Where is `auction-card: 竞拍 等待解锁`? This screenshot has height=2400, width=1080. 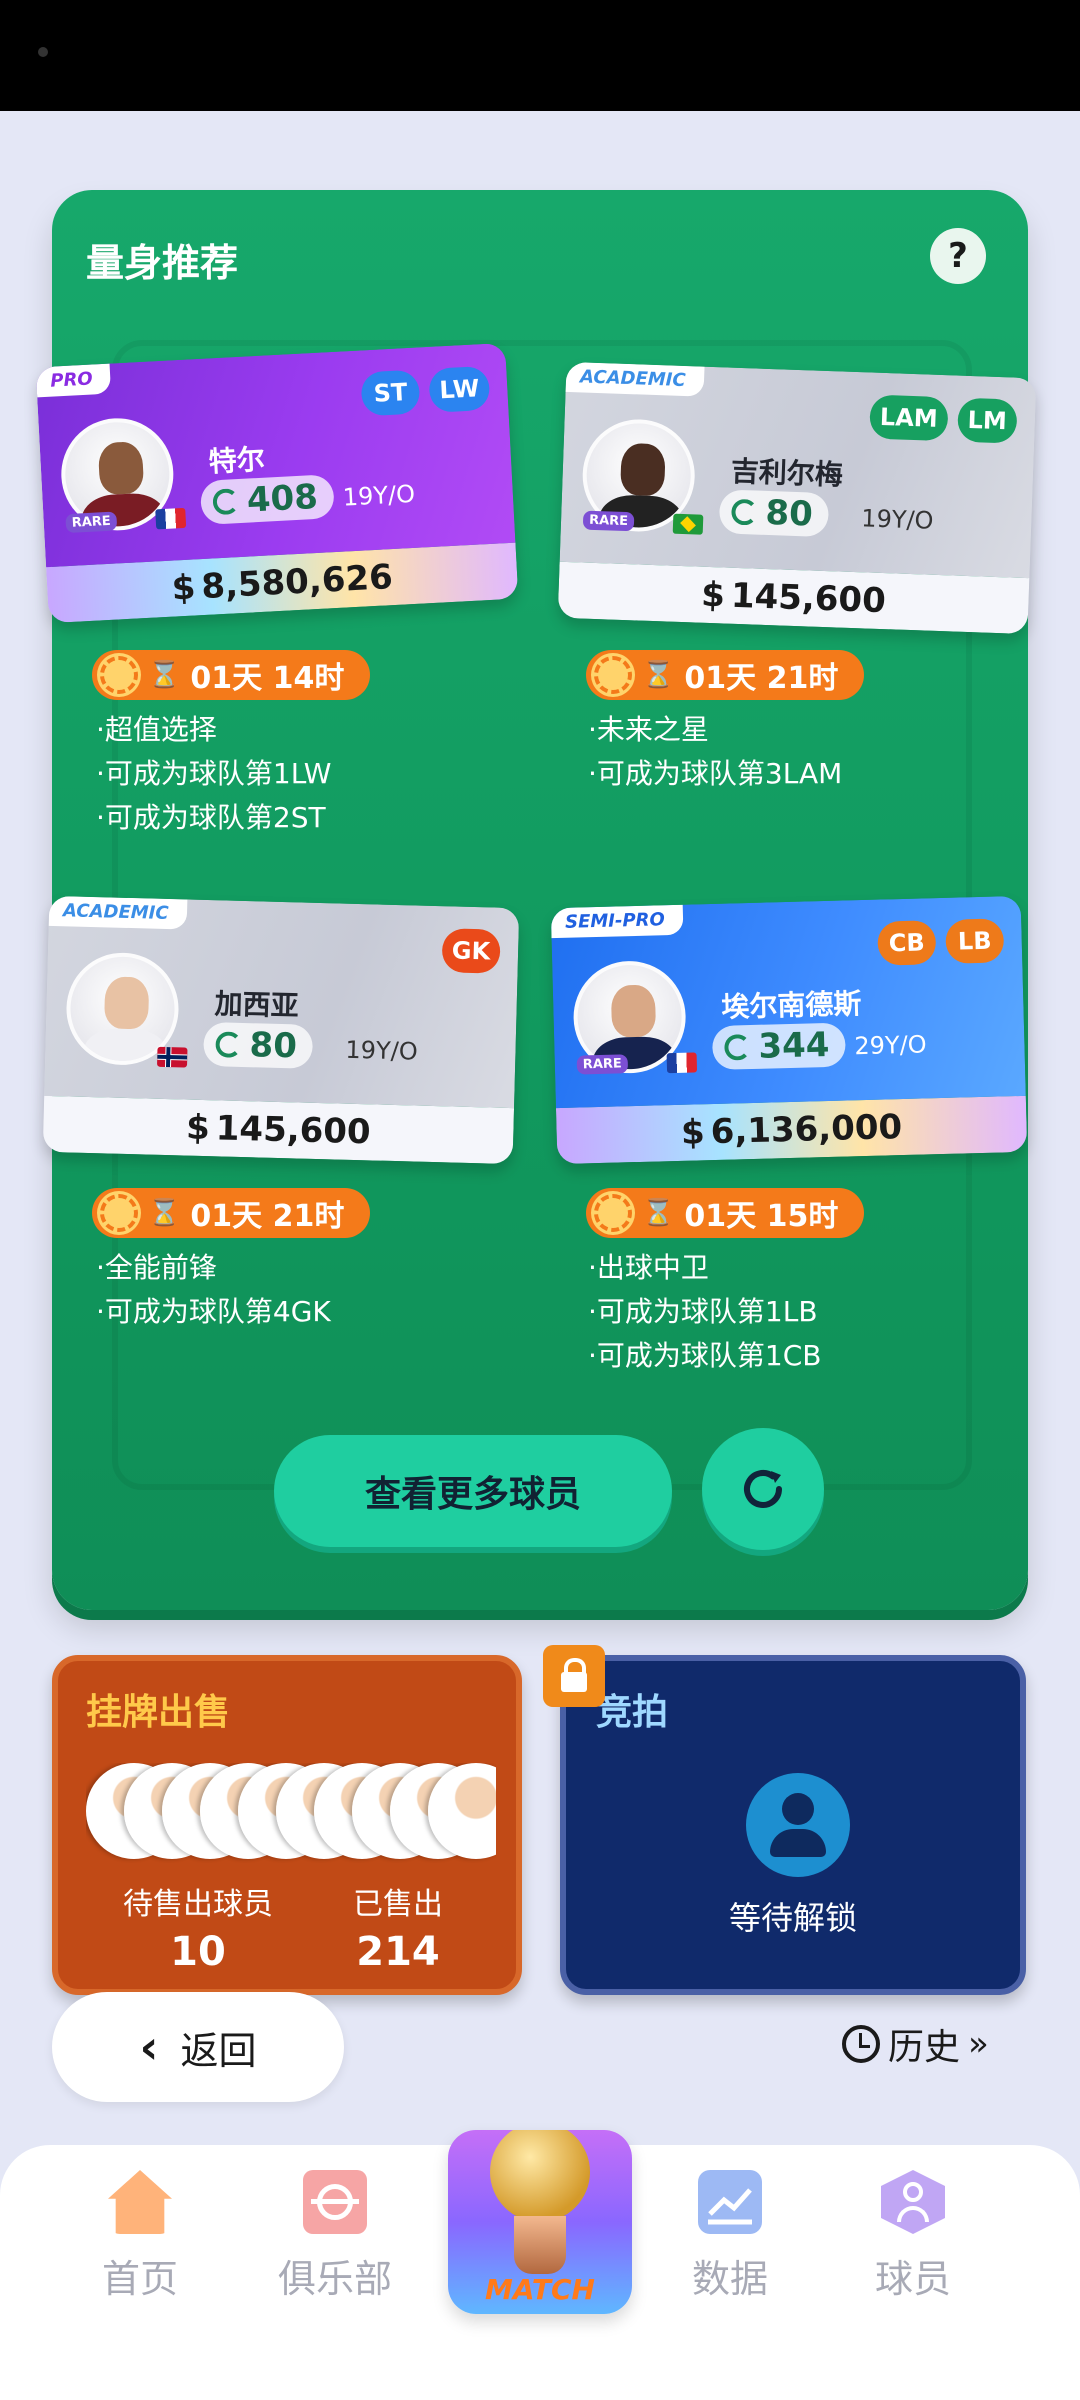
auction-card: 竞拍 等待解锁 is located at coordinates (793, 1825).